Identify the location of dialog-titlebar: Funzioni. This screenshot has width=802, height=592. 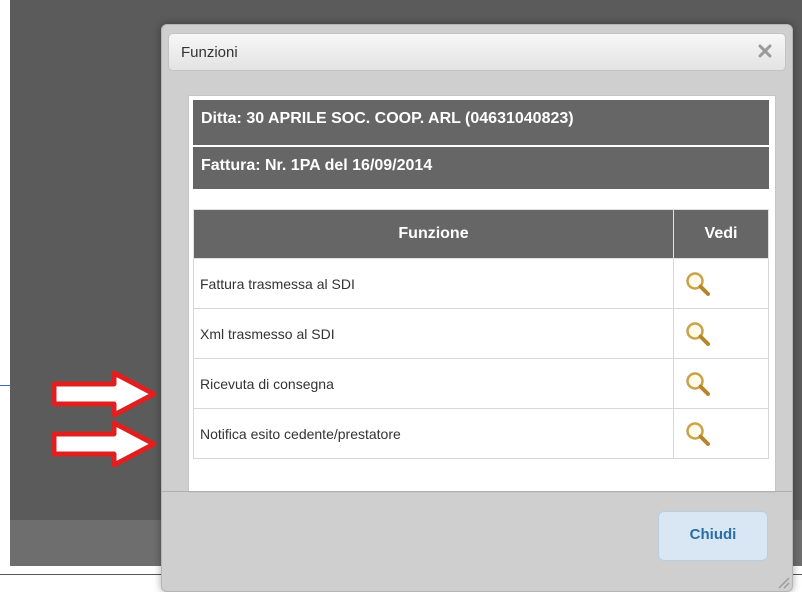
(477, 52).